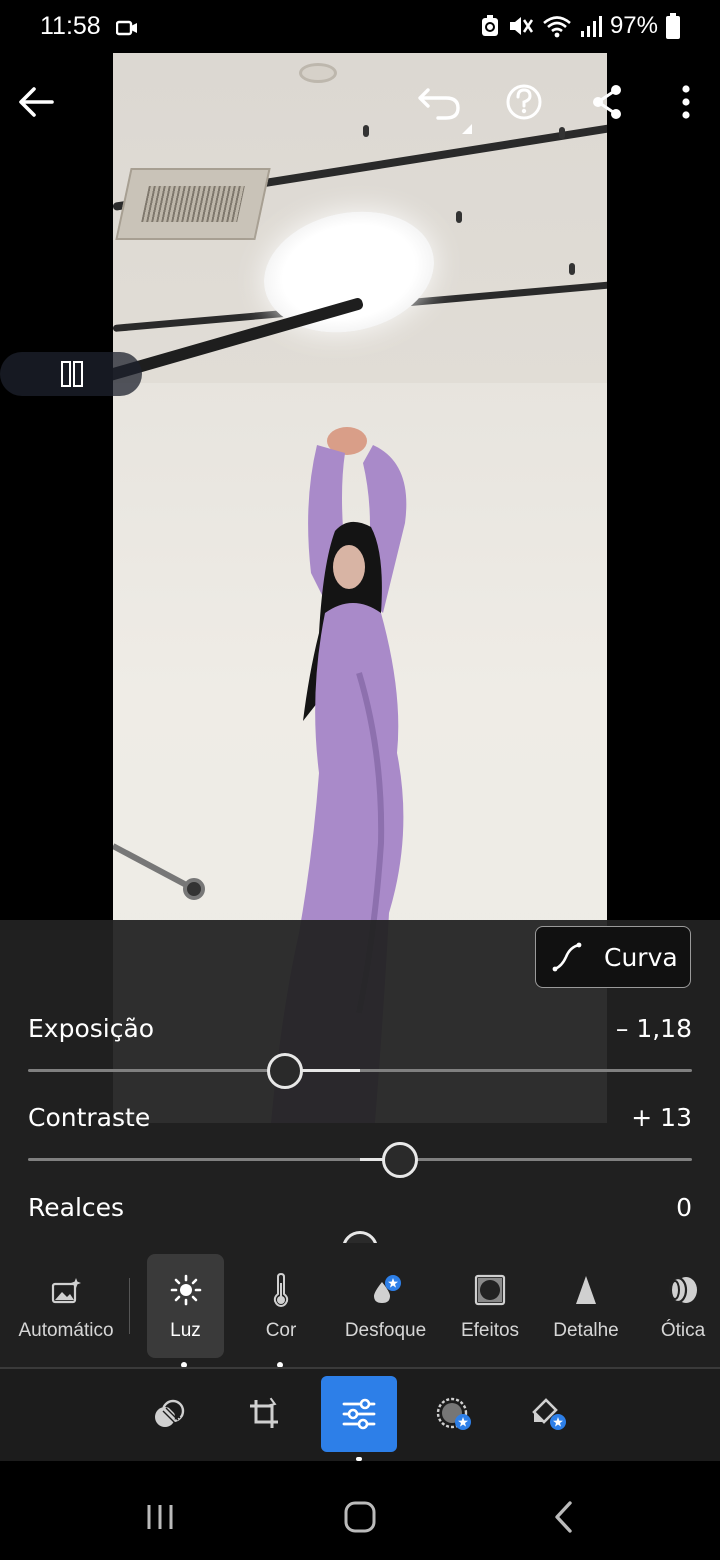  I want to click on presets-icon, so click(170, 1413).